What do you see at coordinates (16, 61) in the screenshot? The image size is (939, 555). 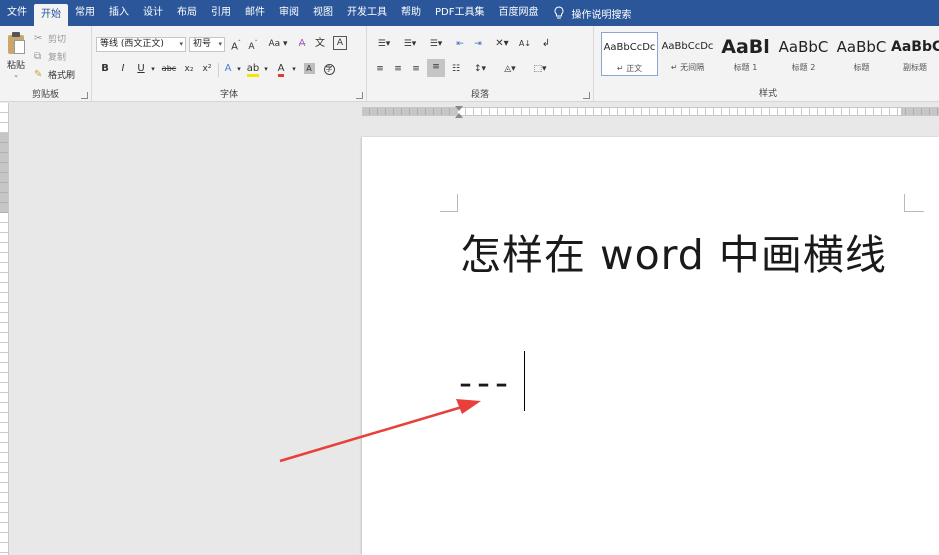 I see `paste-button: 粘贴 ⌄` at bounding box center [16, 61].